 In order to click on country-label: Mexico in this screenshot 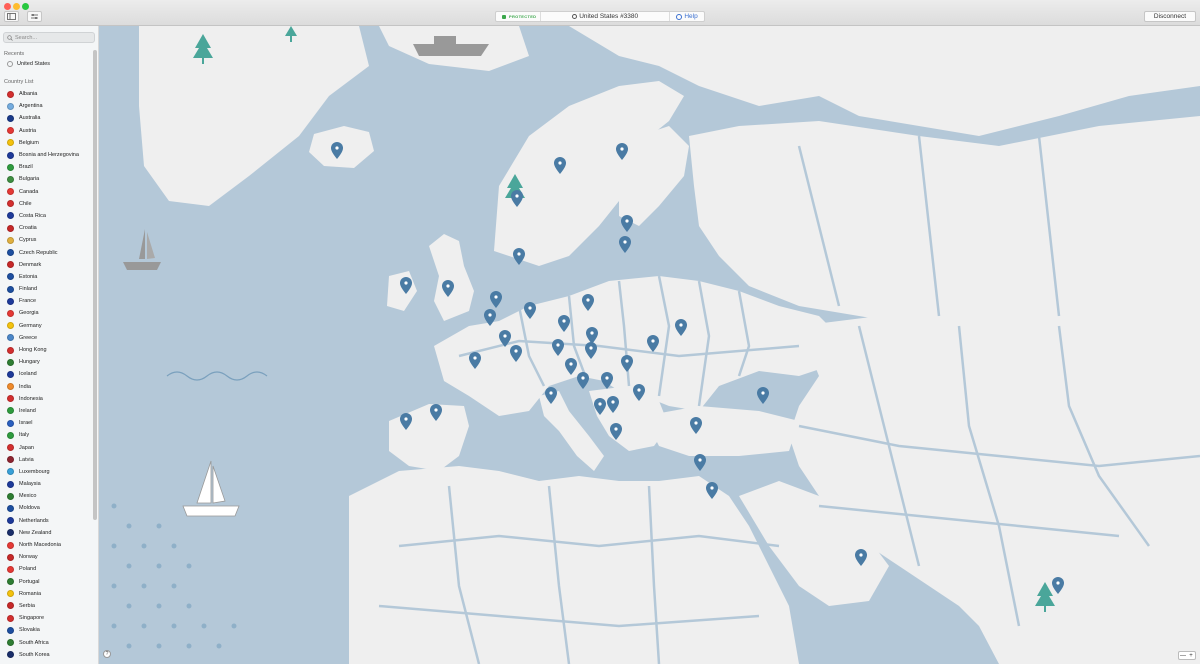, I will do `click(28, 496)`.